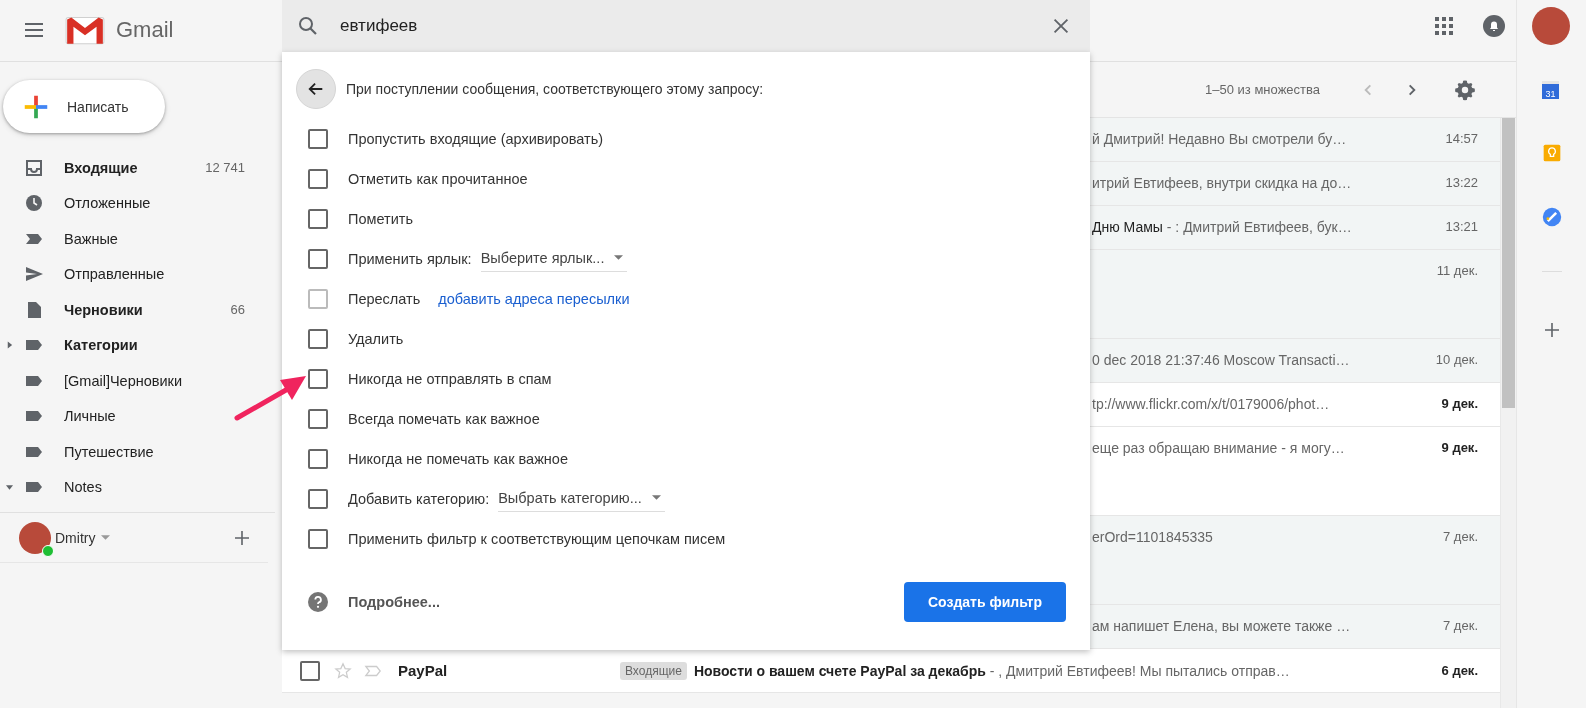 The width and height of the screenshot is (1586, 708). Describe the element at coordinates (34, 203) in the screenshot. I see `clock-icon` at that location.